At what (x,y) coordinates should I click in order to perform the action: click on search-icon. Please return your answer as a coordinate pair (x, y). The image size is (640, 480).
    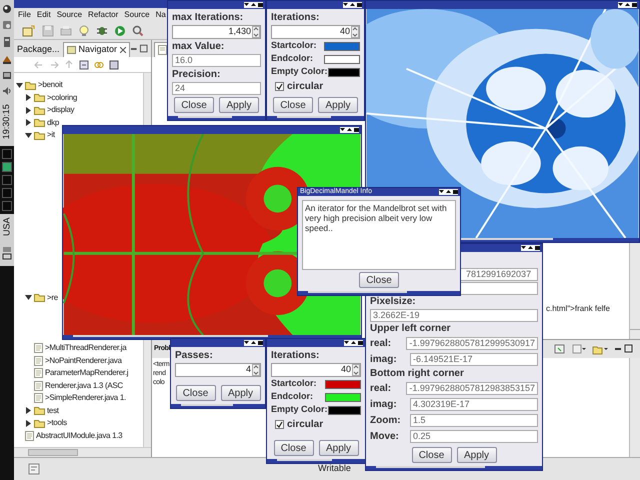
    Looking at the image, I should click on (138, 30).